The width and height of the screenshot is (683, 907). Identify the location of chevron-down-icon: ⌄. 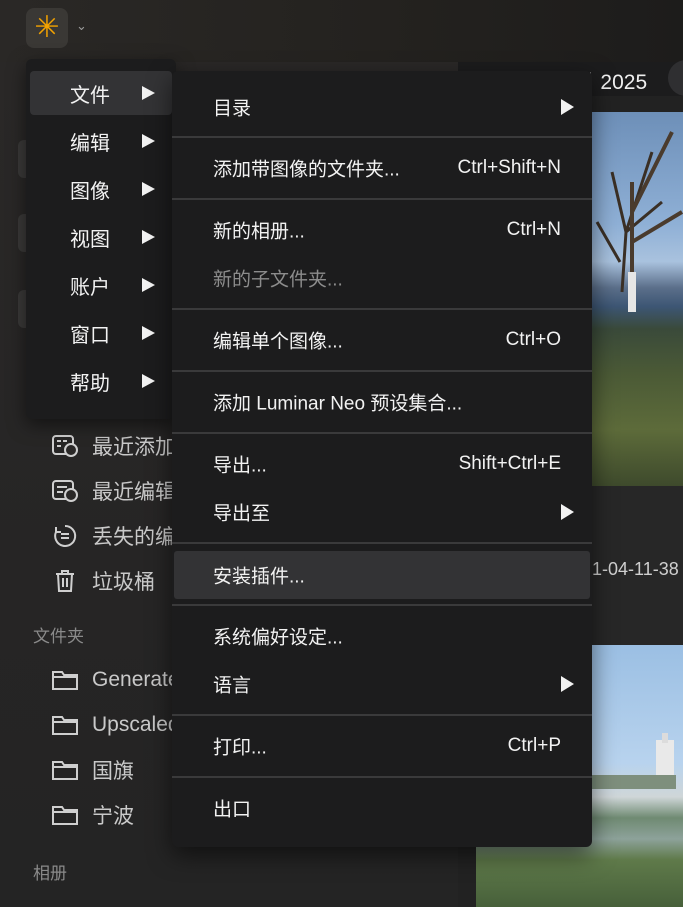
(81, 26).